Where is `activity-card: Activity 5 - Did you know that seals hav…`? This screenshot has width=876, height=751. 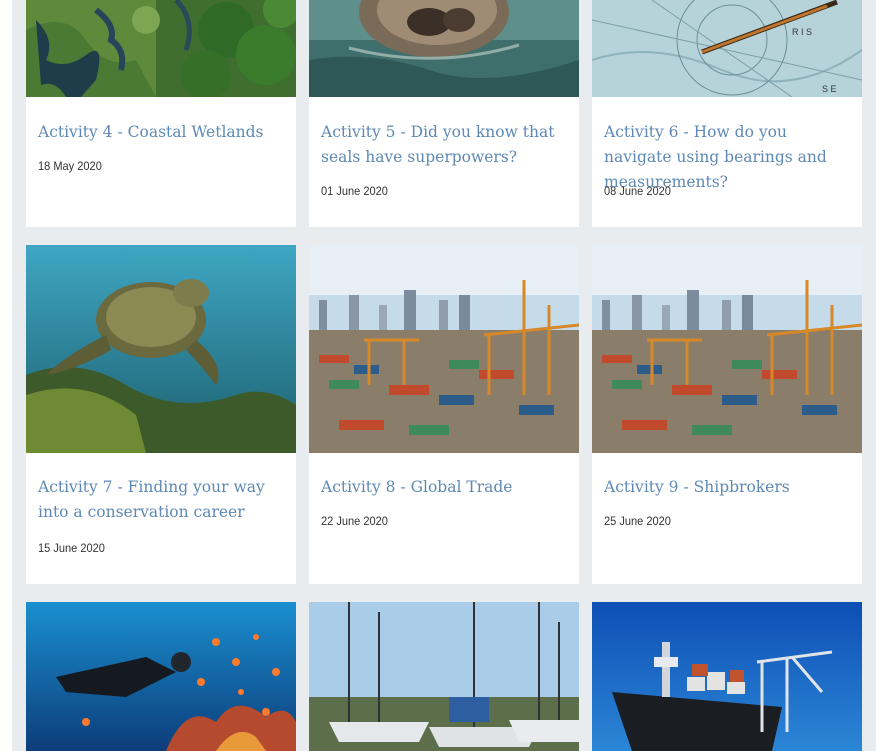 activity-card: Activity 5 - Did you know that seals hav… is located at coordinates (444, 113).